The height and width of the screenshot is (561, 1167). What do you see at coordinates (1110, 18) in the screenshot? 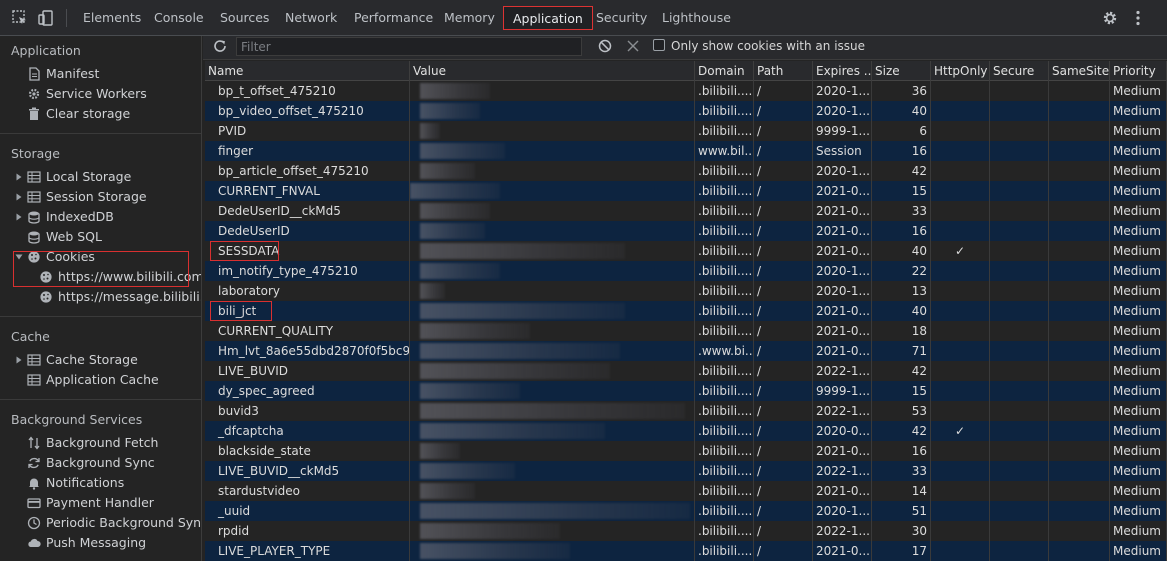
I see `settings-gear-icon` at bounding box center [1110, 18].